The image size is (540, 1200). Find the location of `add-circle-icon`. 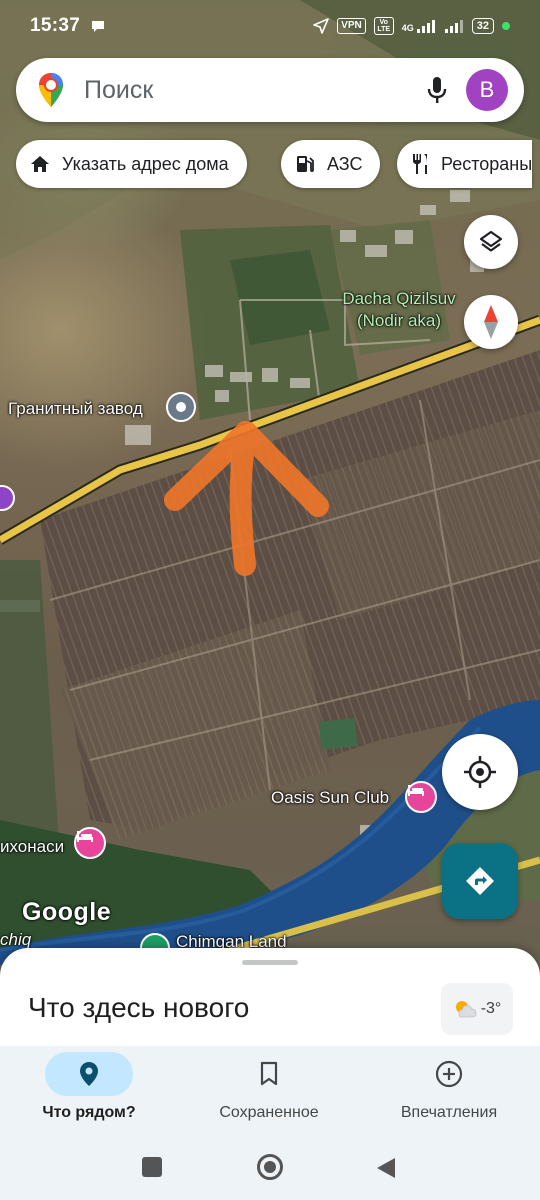

add-circle-icon is located at coordinates (449, 1074).